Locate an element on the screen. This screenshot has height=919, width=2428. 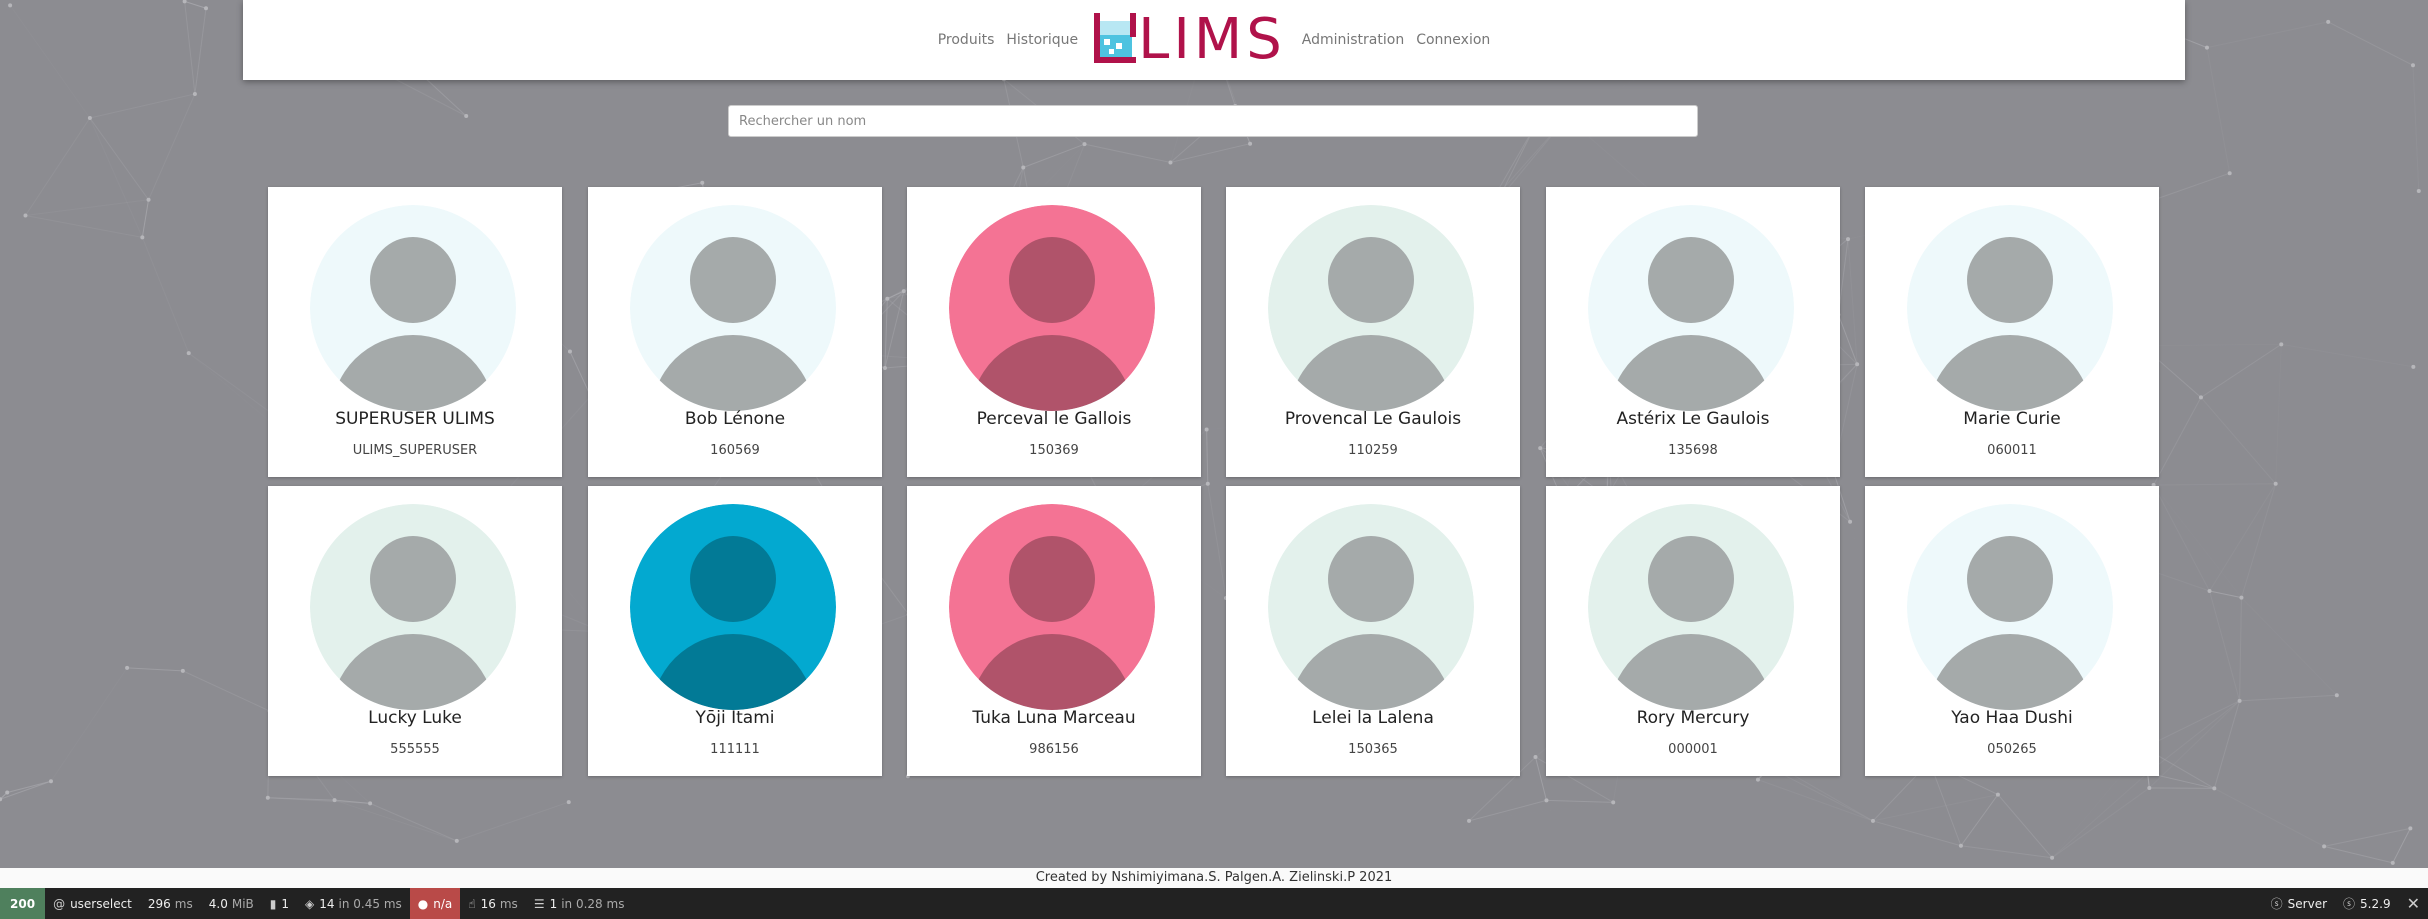
memory-unit: MiB is located at coordinates (242, 903).